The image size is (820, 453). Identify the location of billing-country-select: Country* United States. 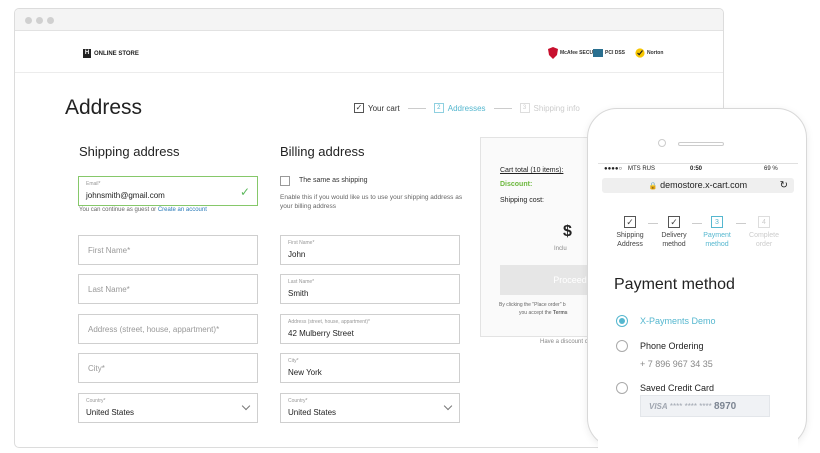
(370, 408).